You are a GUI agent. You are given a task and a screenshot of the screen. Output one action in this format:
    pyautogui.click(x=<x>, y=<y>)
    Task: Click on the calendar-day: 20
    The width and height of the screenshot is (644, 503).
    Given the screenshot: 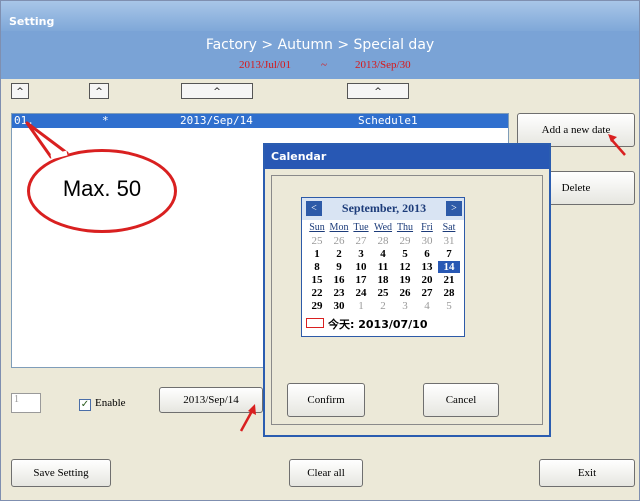 What is the action you would take?
    pyautogui.click(x=427, y=280)
    